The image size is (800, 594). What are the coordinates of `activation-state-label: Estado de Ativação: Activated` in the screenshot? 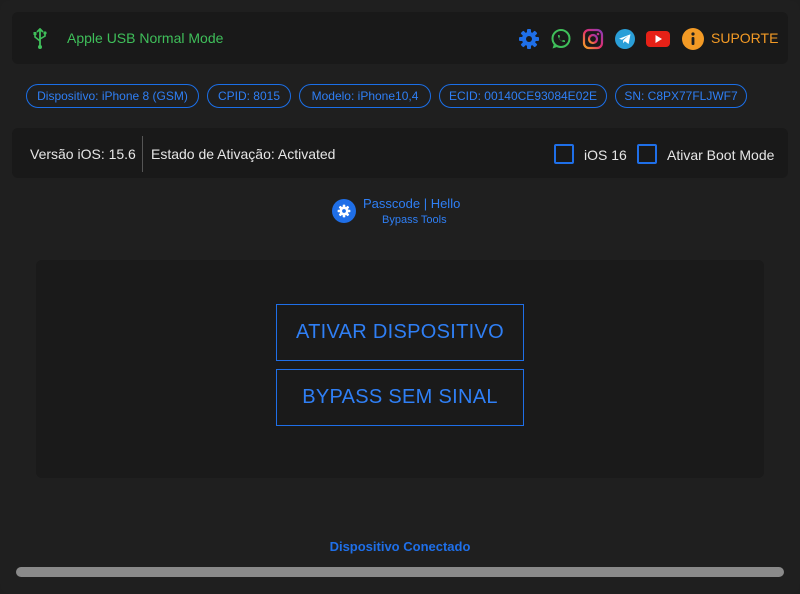 It's located at (243, 154).